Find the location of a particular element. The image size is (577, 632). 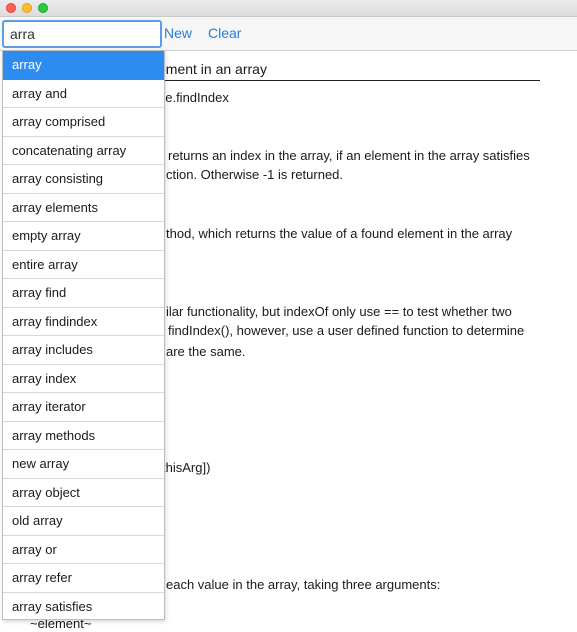

text-line: pe.findIndex is located at coordinates (193, 97).